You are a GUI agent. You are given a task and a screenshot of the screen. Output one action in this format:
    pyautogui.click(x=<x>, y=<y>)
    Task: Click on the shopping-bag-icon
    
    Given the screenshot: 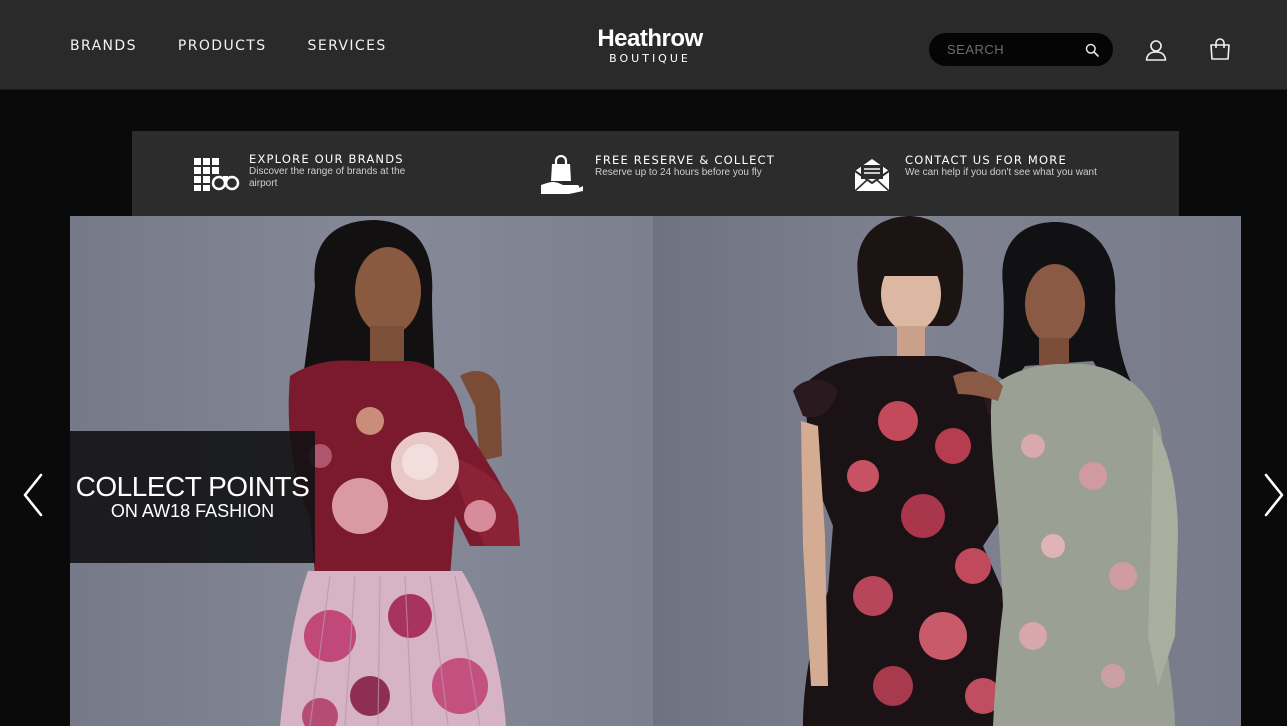 What is the action you would take?
    pyautogui.click(x=1220, y=49)
    